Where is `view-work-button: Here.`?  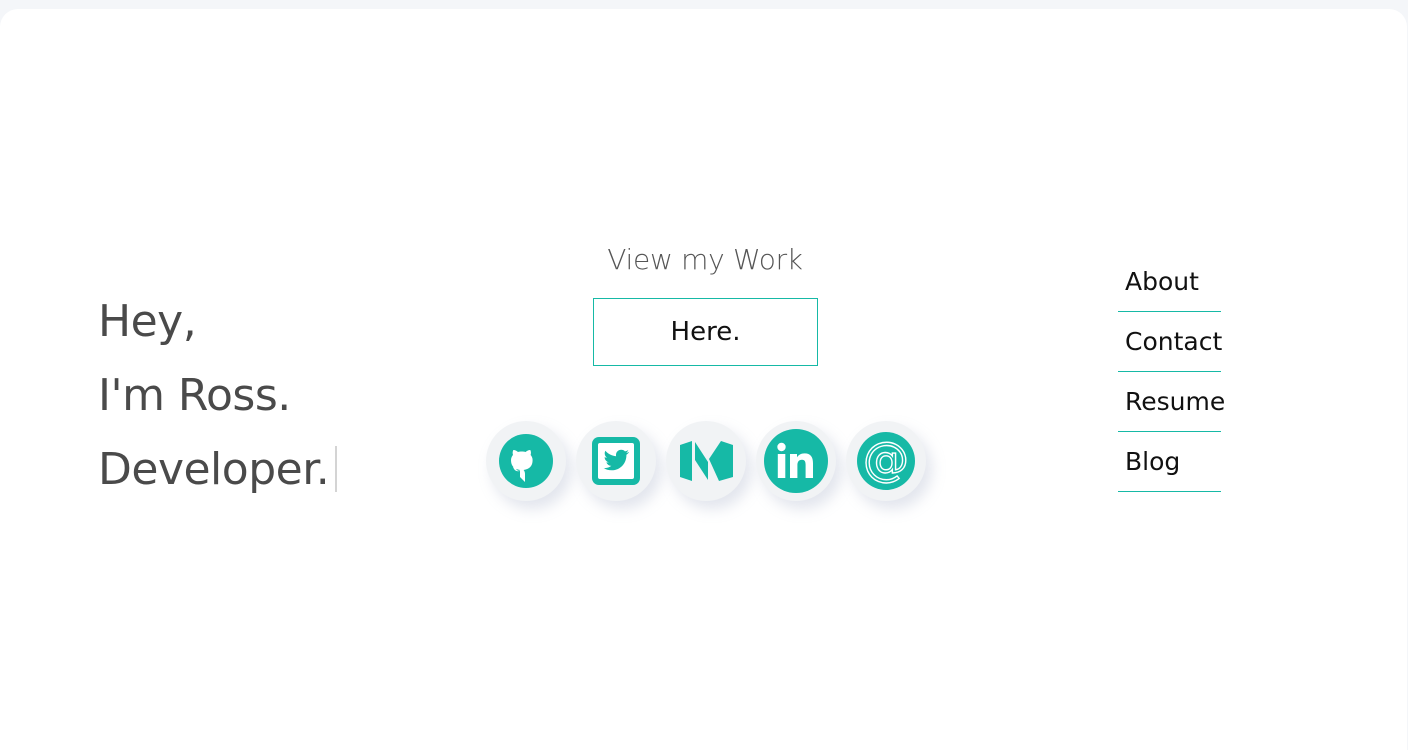
view-work-button: Here. is located at coordinates (705, 332).